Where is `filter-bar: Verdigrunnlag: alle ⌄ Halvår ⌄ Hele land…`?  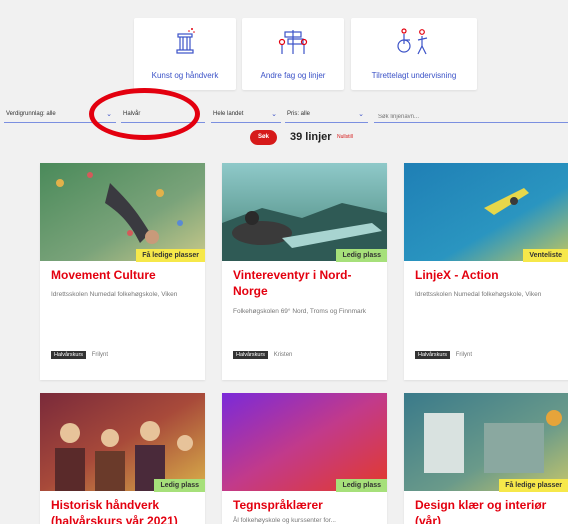 filter-bar: Verdigrunnlag: alle ⌄ Halvår ⌄ Hele land… is located at coordinates (284, 116).